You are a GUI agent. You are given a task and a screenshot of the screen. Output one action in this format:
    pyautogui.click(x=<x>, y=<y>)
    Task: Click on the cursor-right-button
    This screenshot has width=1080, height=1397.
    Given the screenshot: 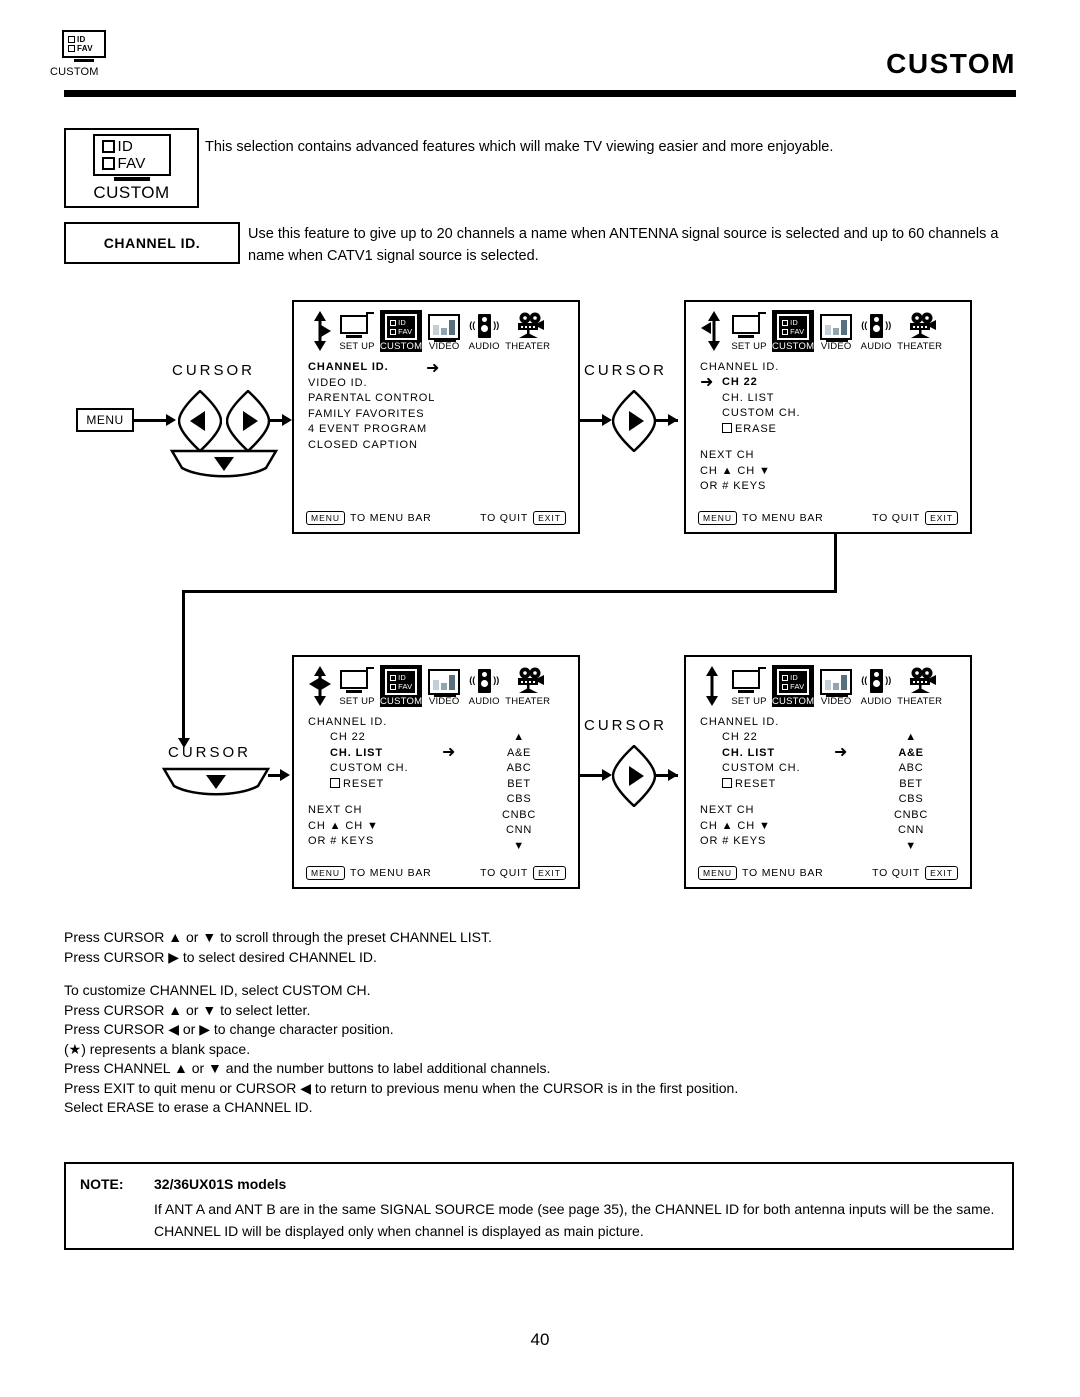 What is the action you would take?
    pyautogui.click(x=248, y=421)
    